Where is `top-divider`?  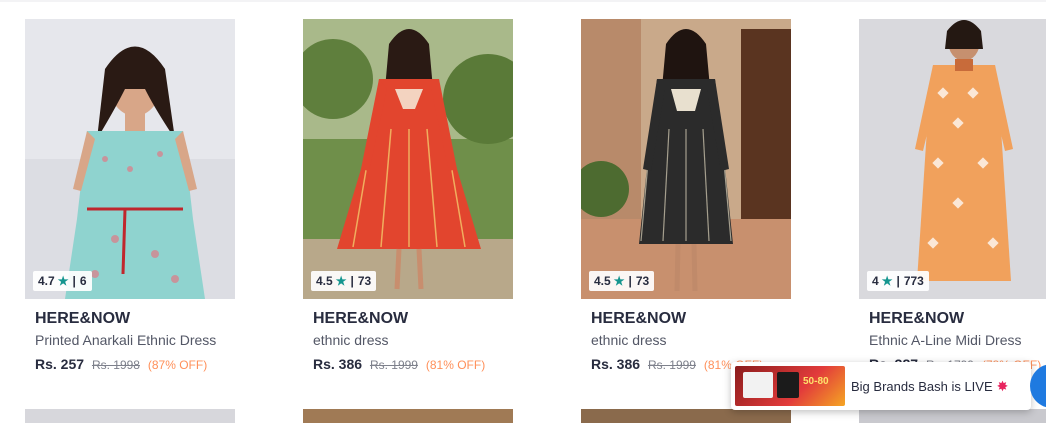 top-divider is located at coordinates (523, 1).